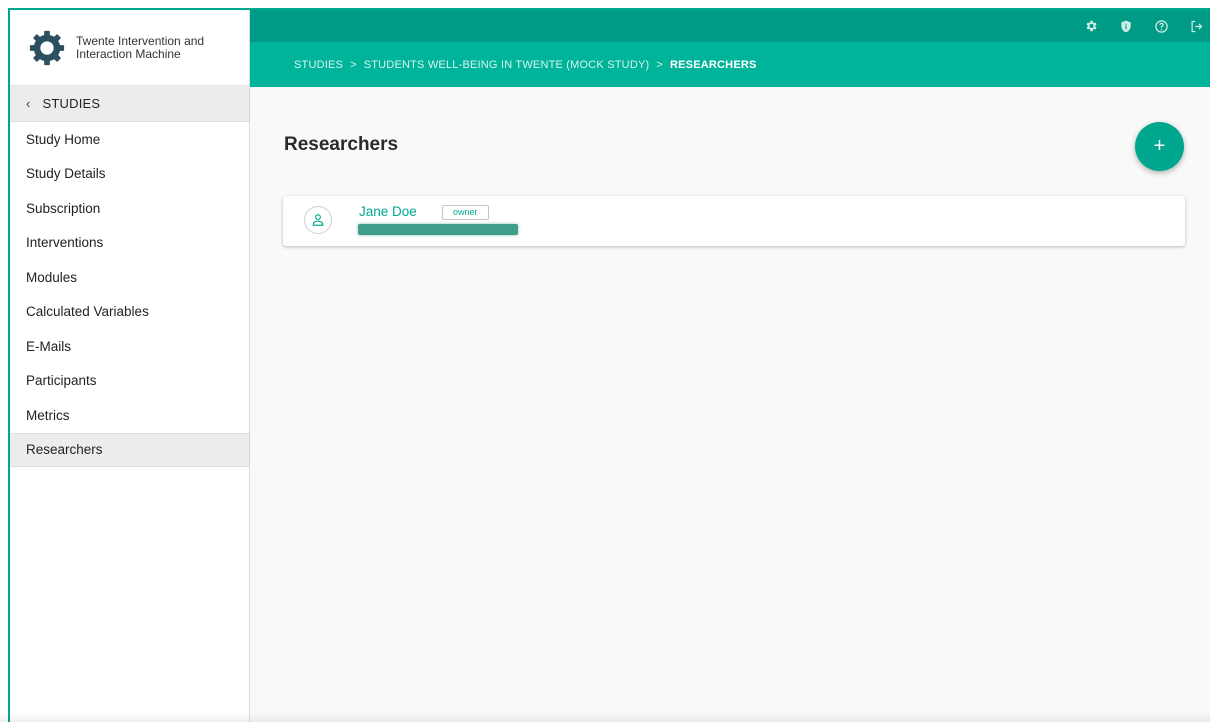  What do you see at coordinates (140, 40) in the screenshot?
I see `app-name-line1: Twente Intervention and` at bounding box center [140, 40].